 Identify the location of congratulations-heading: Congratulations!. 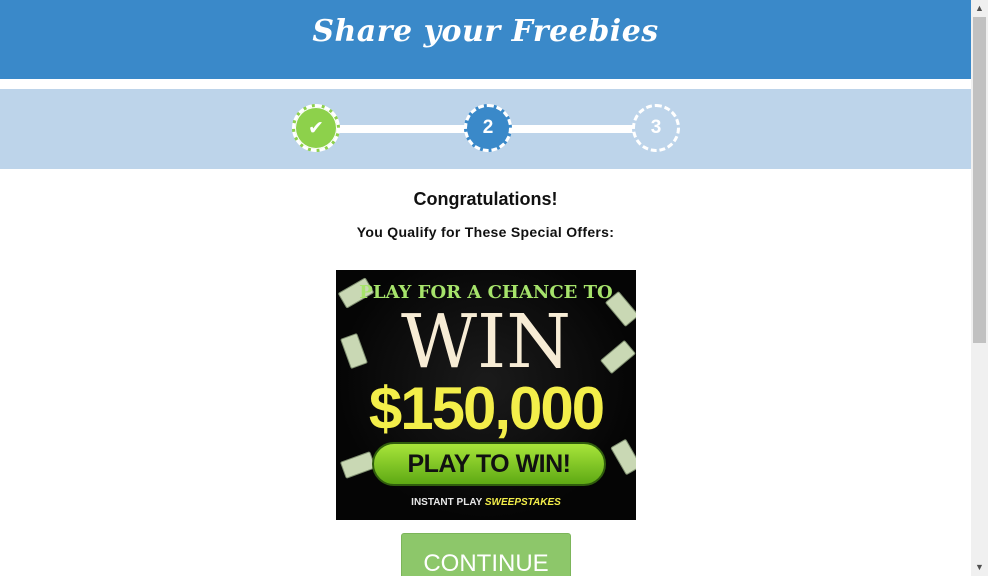
(485, 199).